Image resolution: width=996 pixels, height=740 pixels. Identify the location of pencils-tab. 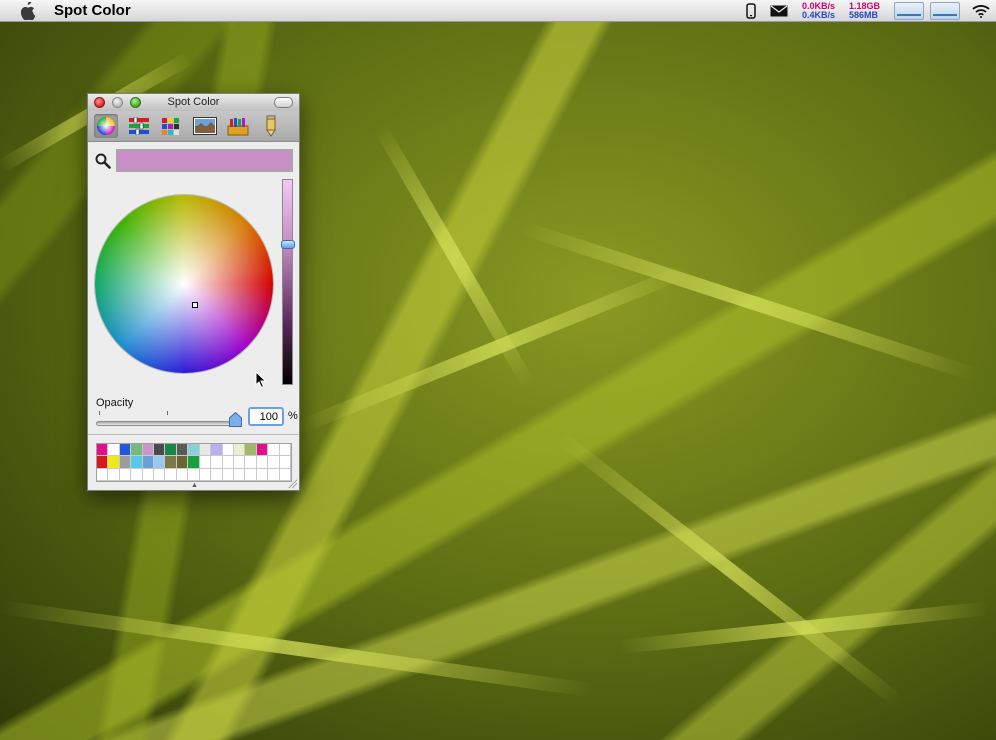
(271, 126).